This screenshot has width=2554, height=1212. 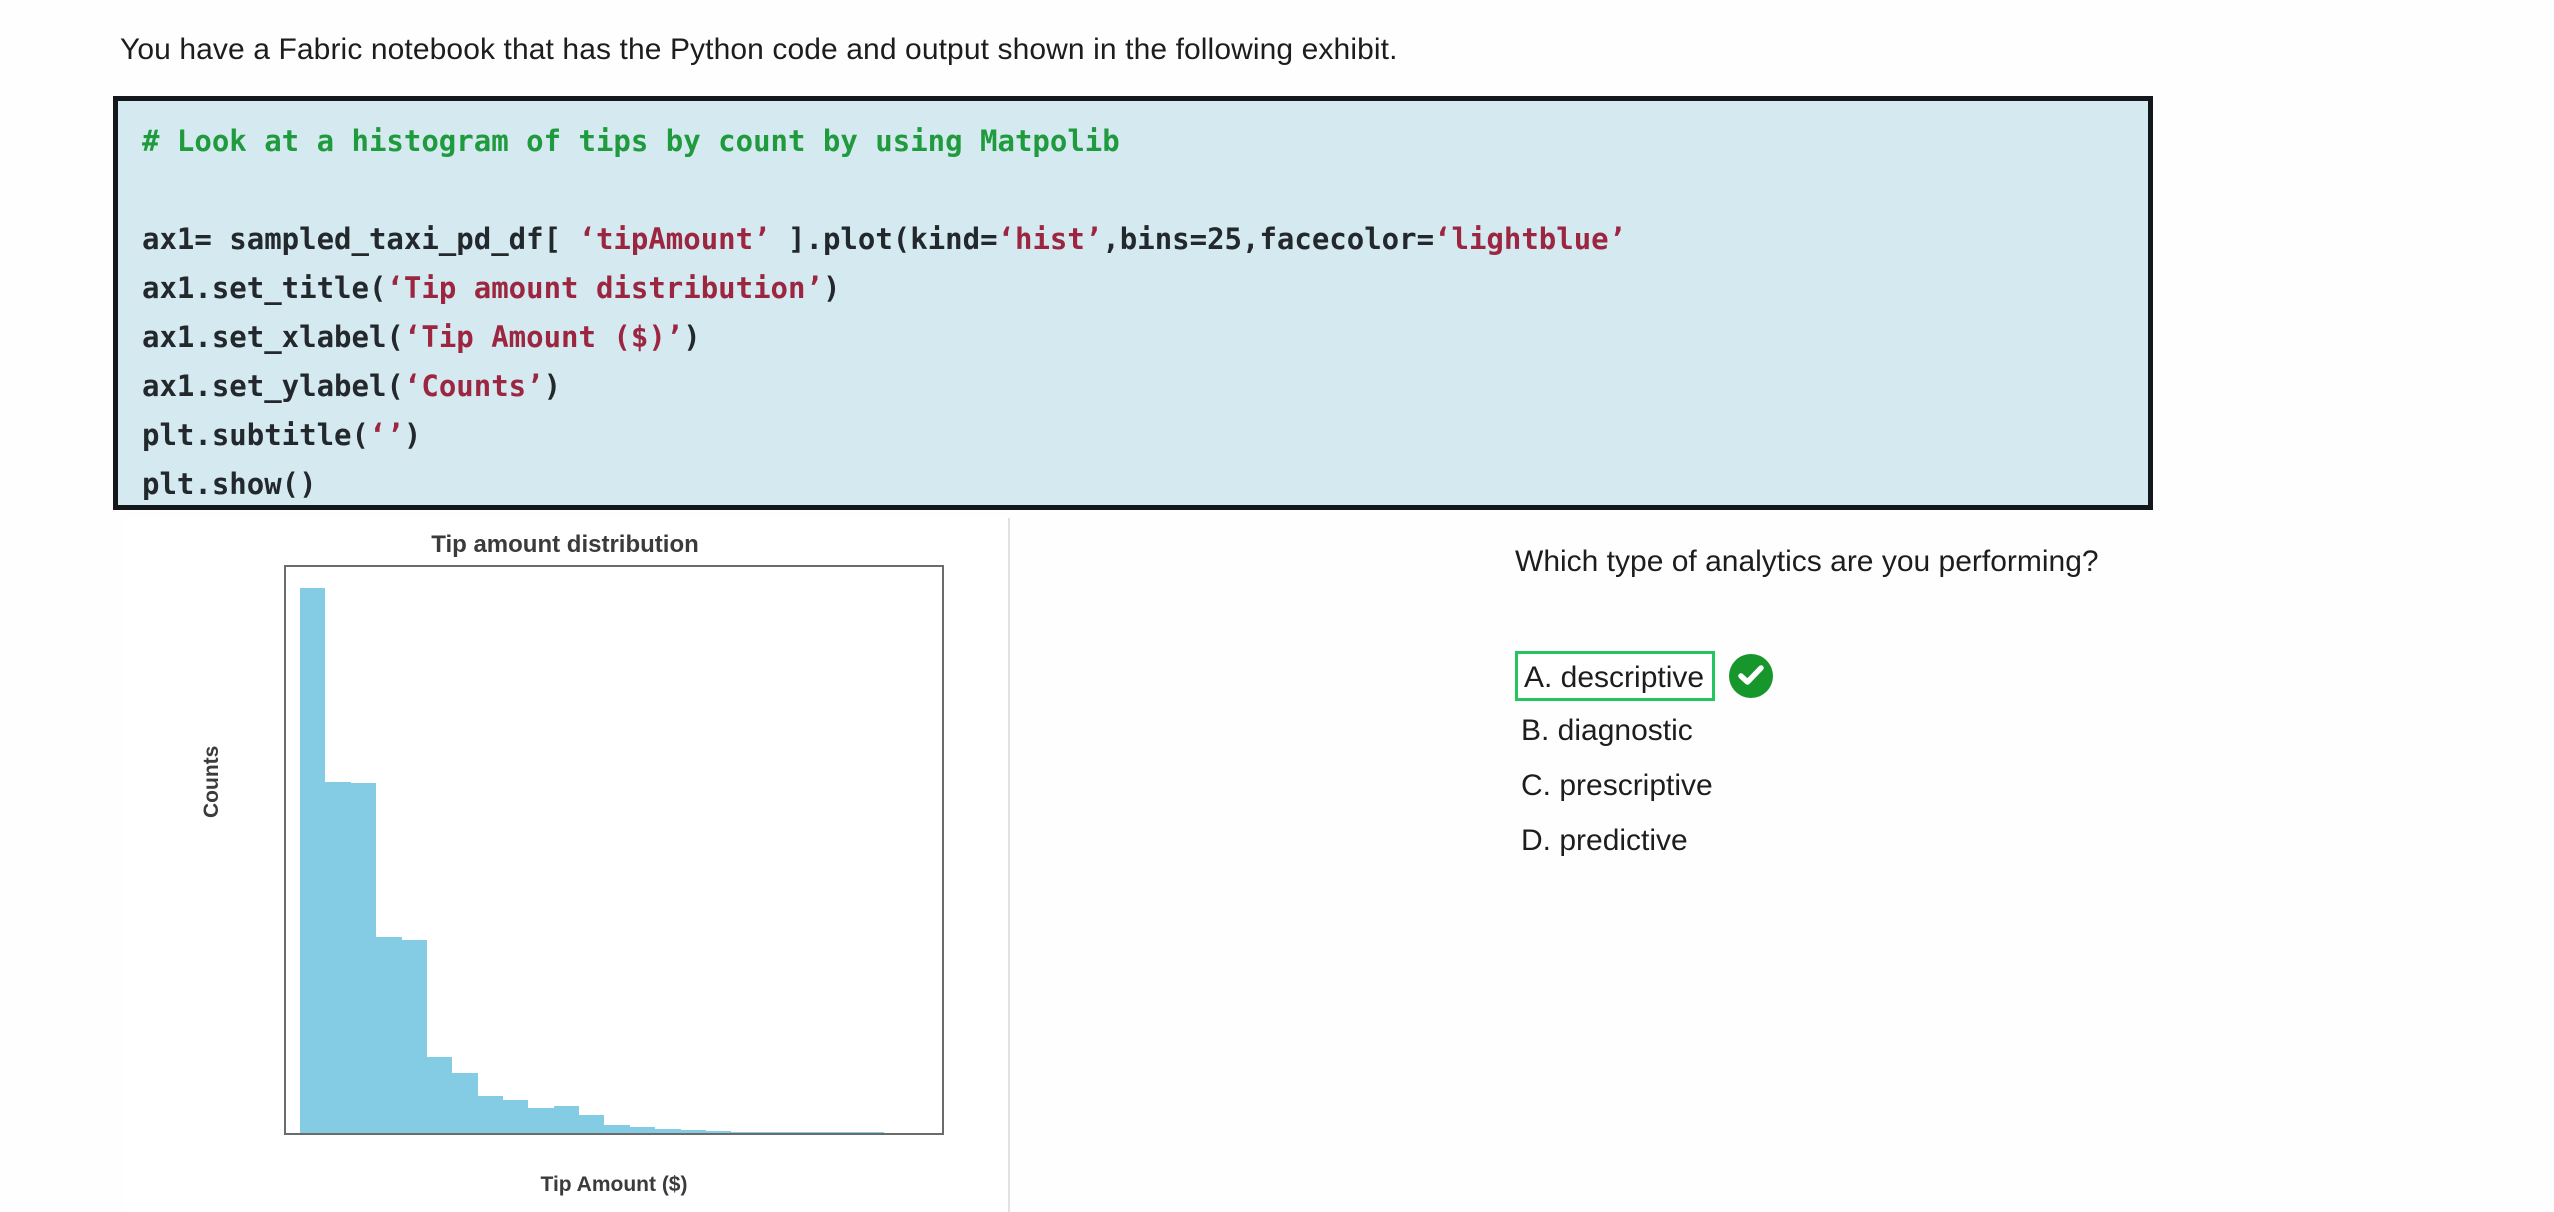 What do you see at coordinates (887, 1134) in the screenshot?
I see `x-axis-tick-label: 25` at bounding box center [887, 1134].